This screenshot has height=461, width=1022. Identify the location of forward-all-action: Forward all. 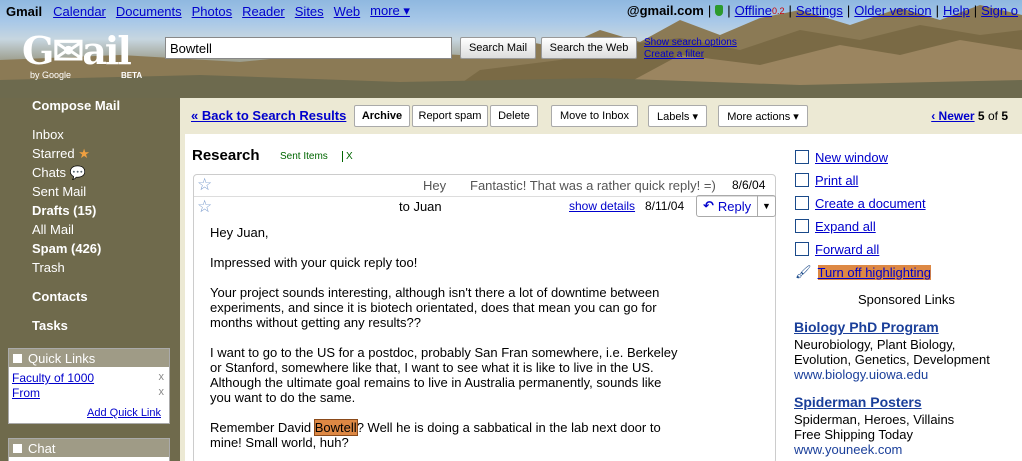
(837, 249).